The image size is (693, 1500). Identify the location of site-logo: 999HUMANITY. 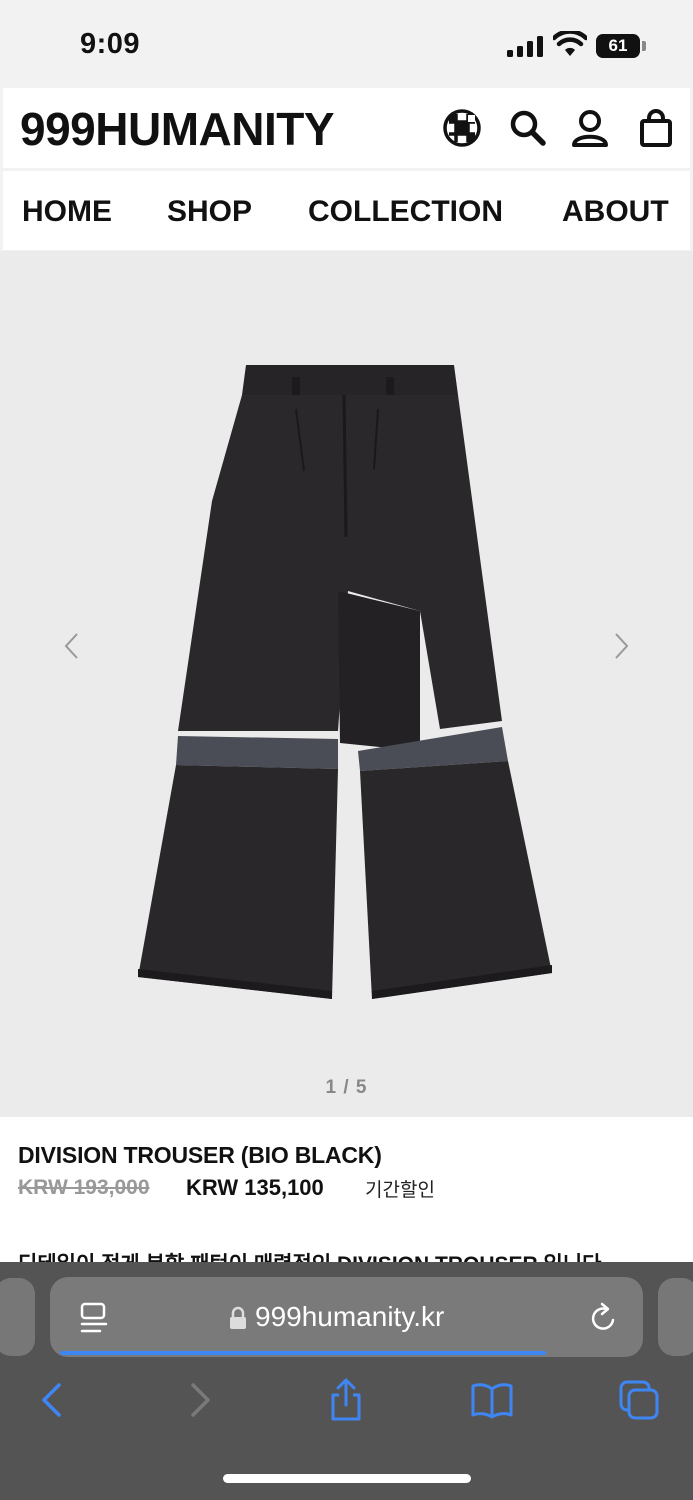
(177, 129).